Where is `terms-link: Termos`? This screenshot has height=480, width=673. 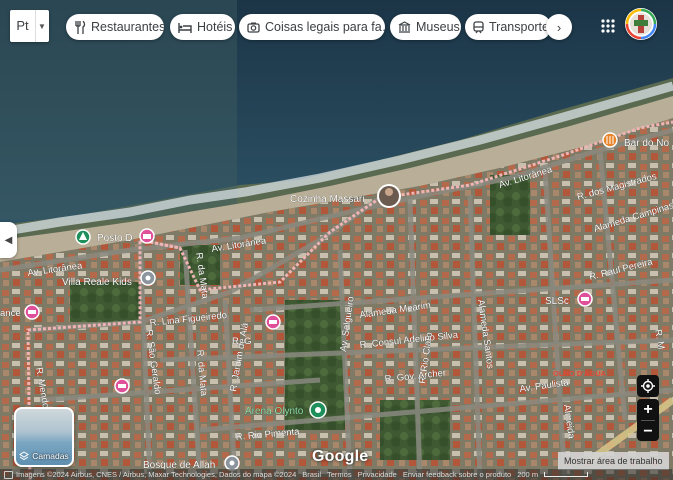 terms-link: Termos is located at coordinates (339, 474).